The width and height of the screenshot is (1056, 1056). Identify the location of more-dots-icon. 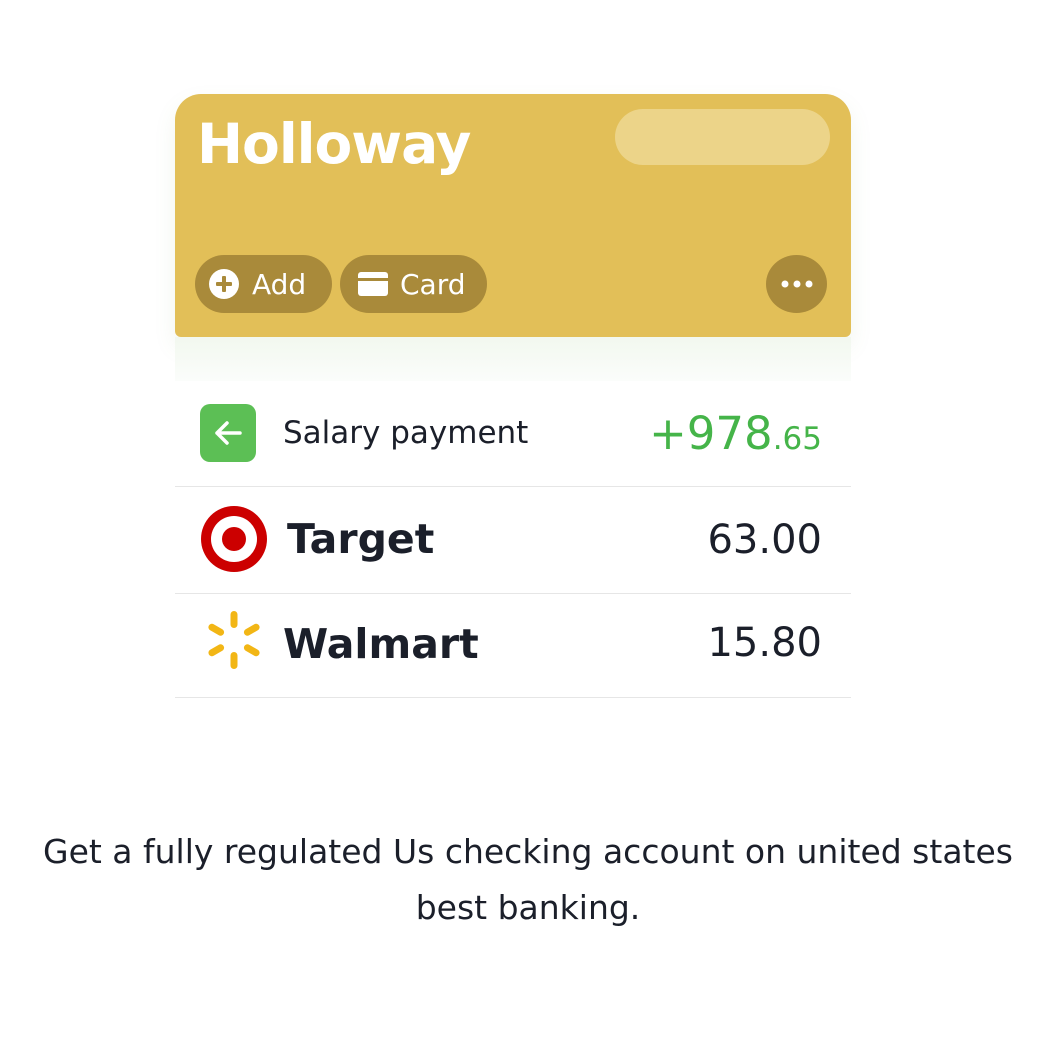
(796, 284).